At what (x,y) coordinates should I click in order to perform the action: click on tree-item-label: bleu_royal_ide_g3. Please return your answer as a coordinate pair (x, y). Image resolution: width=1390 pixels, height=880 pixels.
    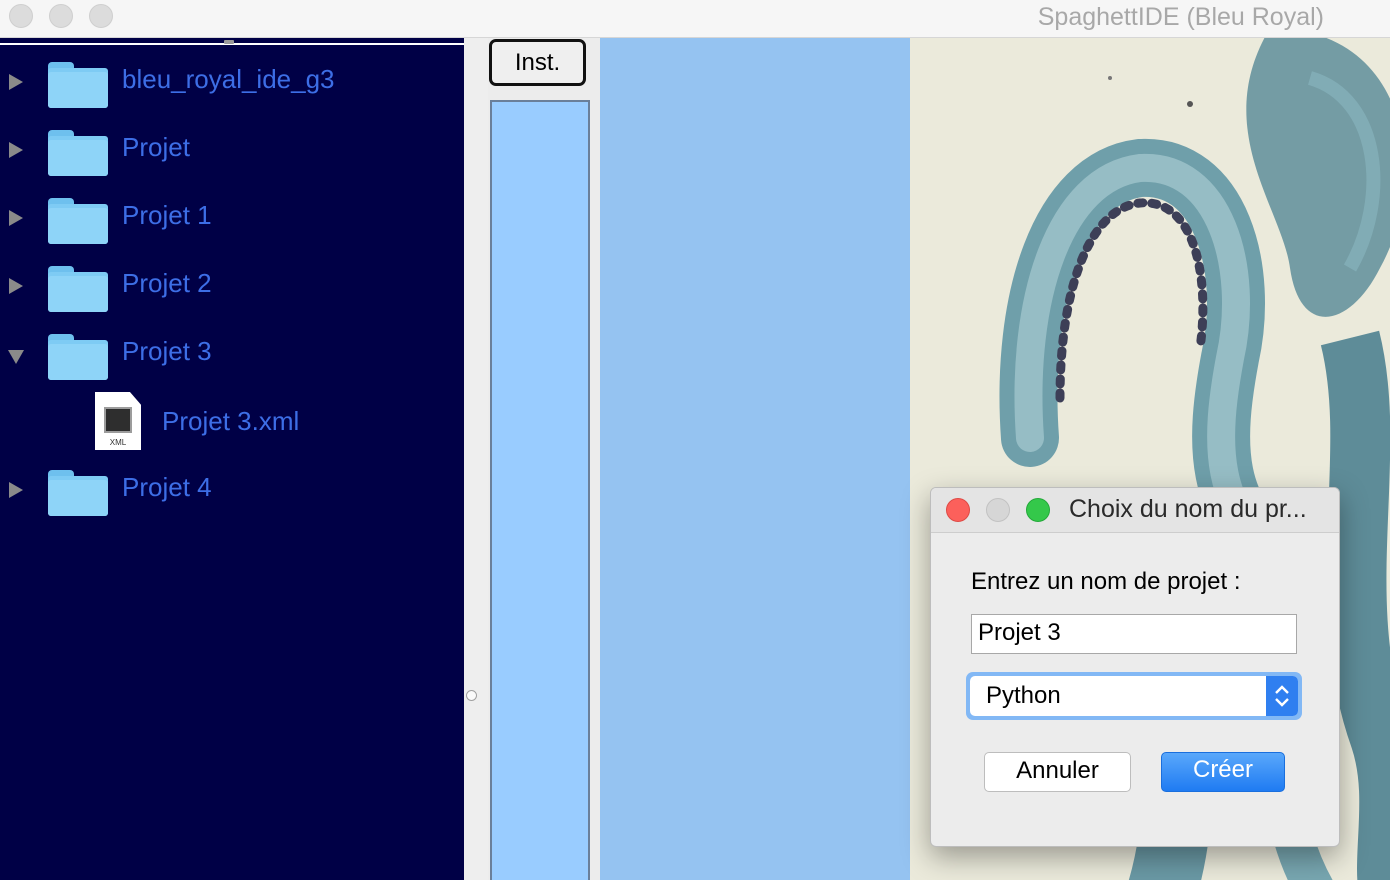
    Looking at the image, I should click on (228, 79).